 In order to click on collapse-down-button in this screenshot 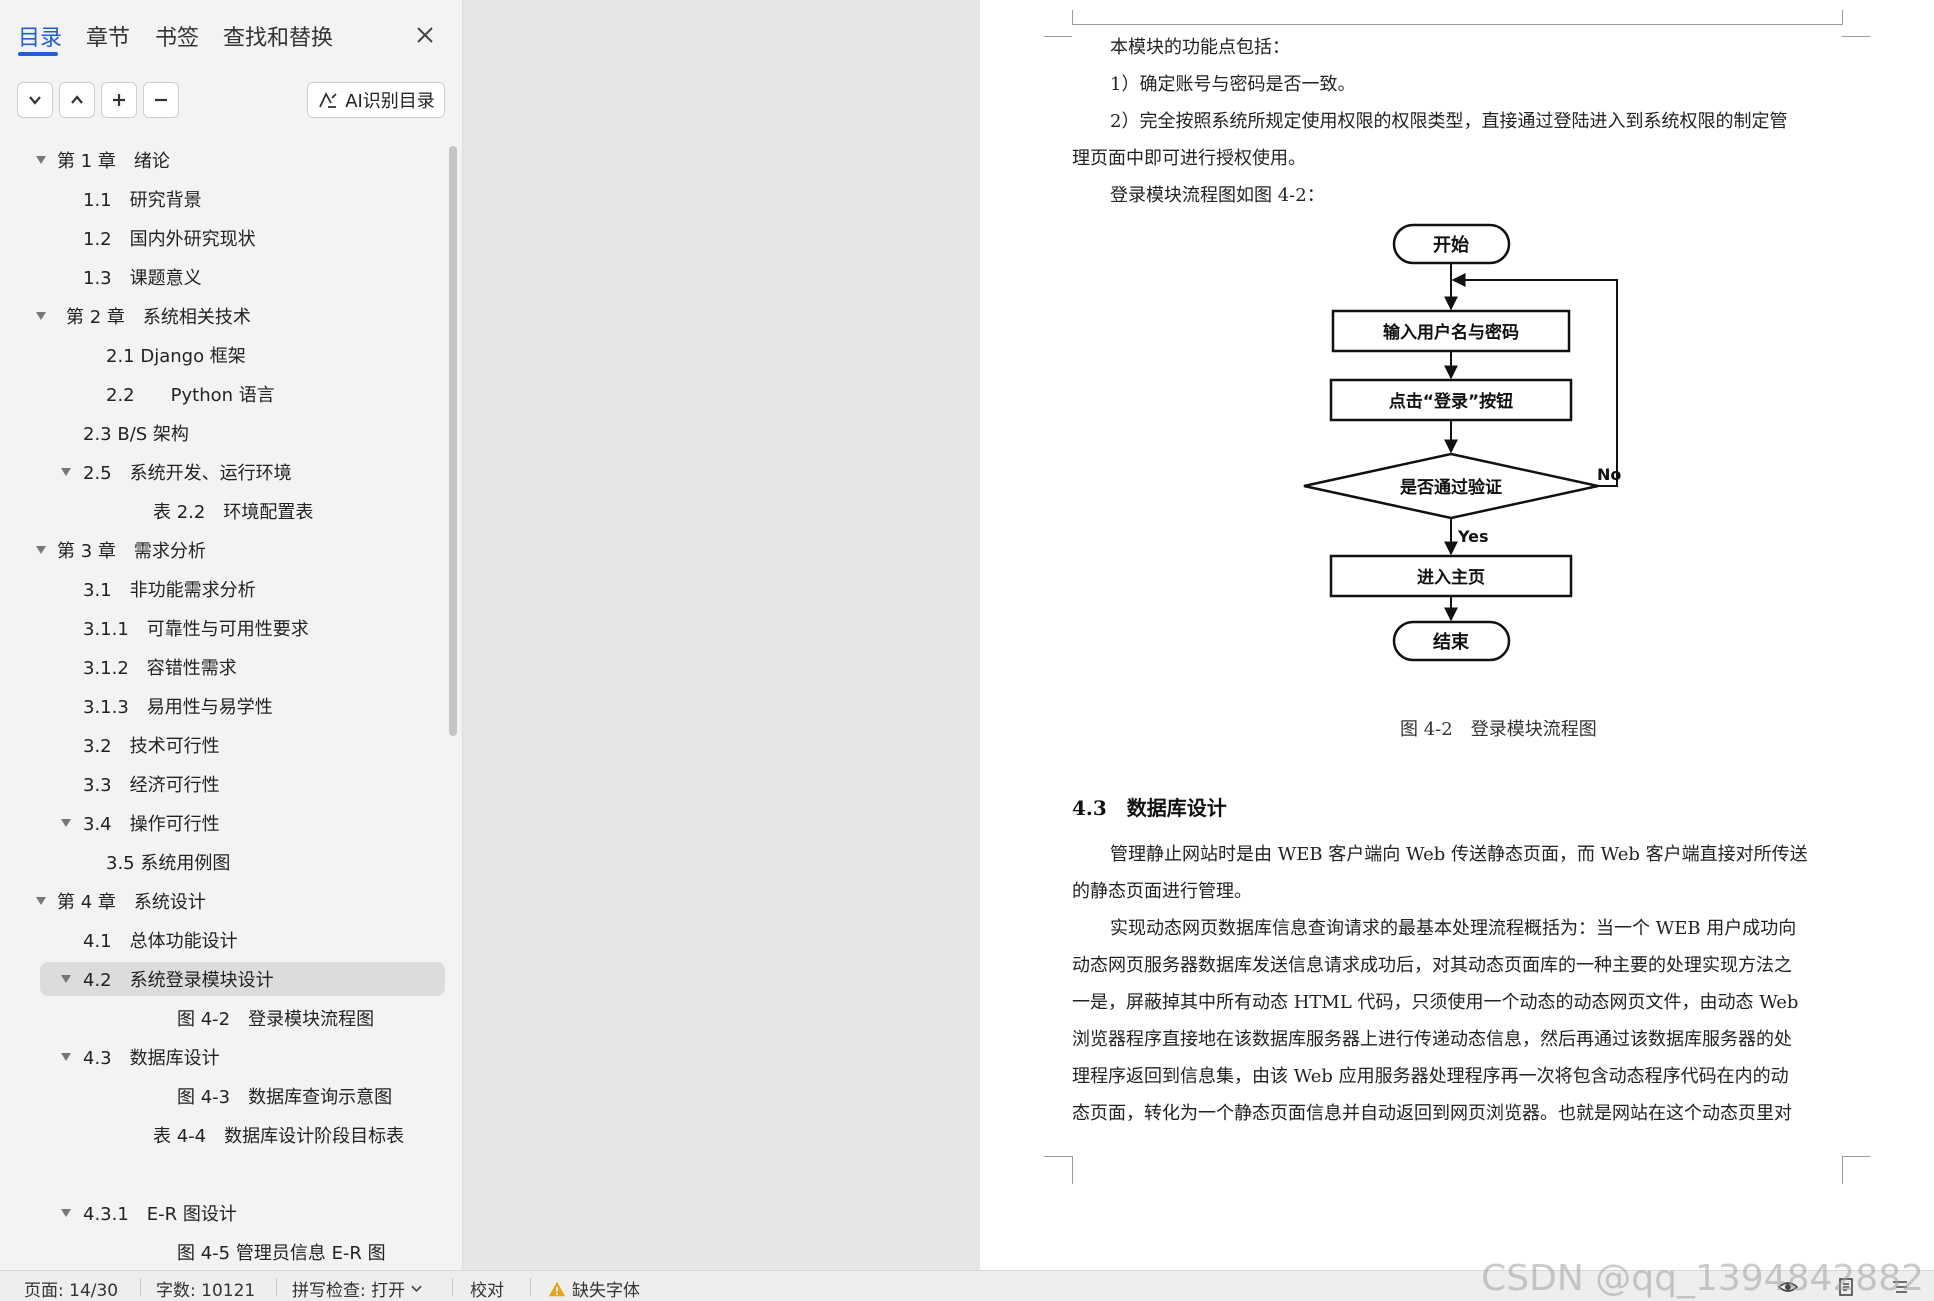, I will do `click(35, 100)`.